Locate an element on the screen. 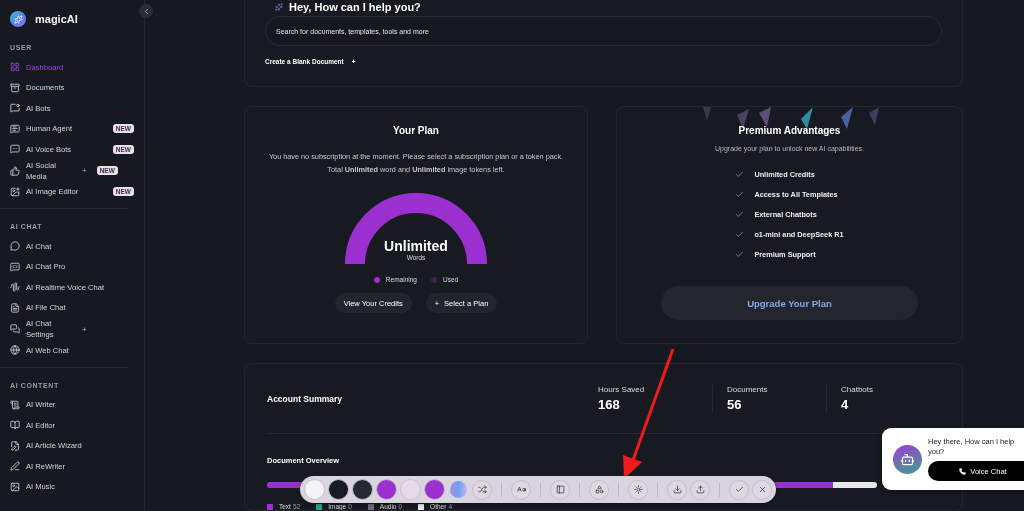 The width and height of the screenshot is (1024, 511). close-button is located at coordinates (762, 489).